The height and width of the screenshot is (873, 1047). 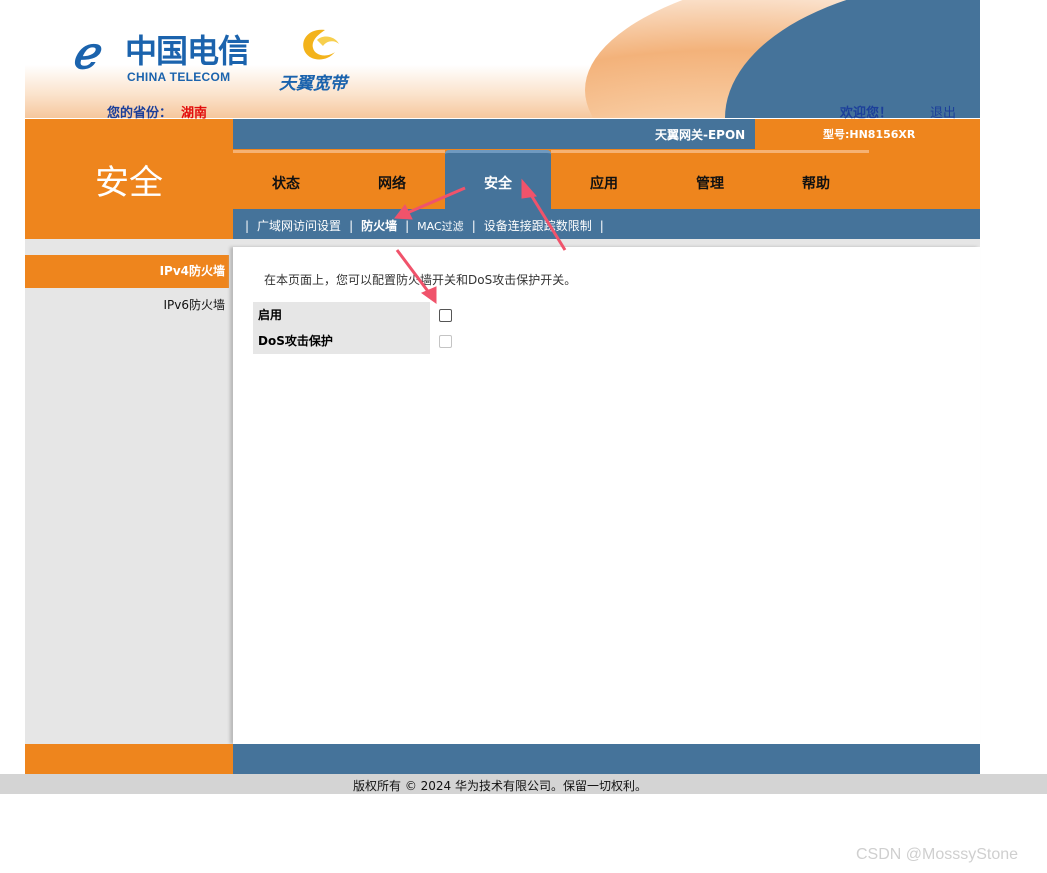 What do you see at coordinates (445, 315) in the screenshot?
I see `enable-checkbox` at bounding box center [445, 315].